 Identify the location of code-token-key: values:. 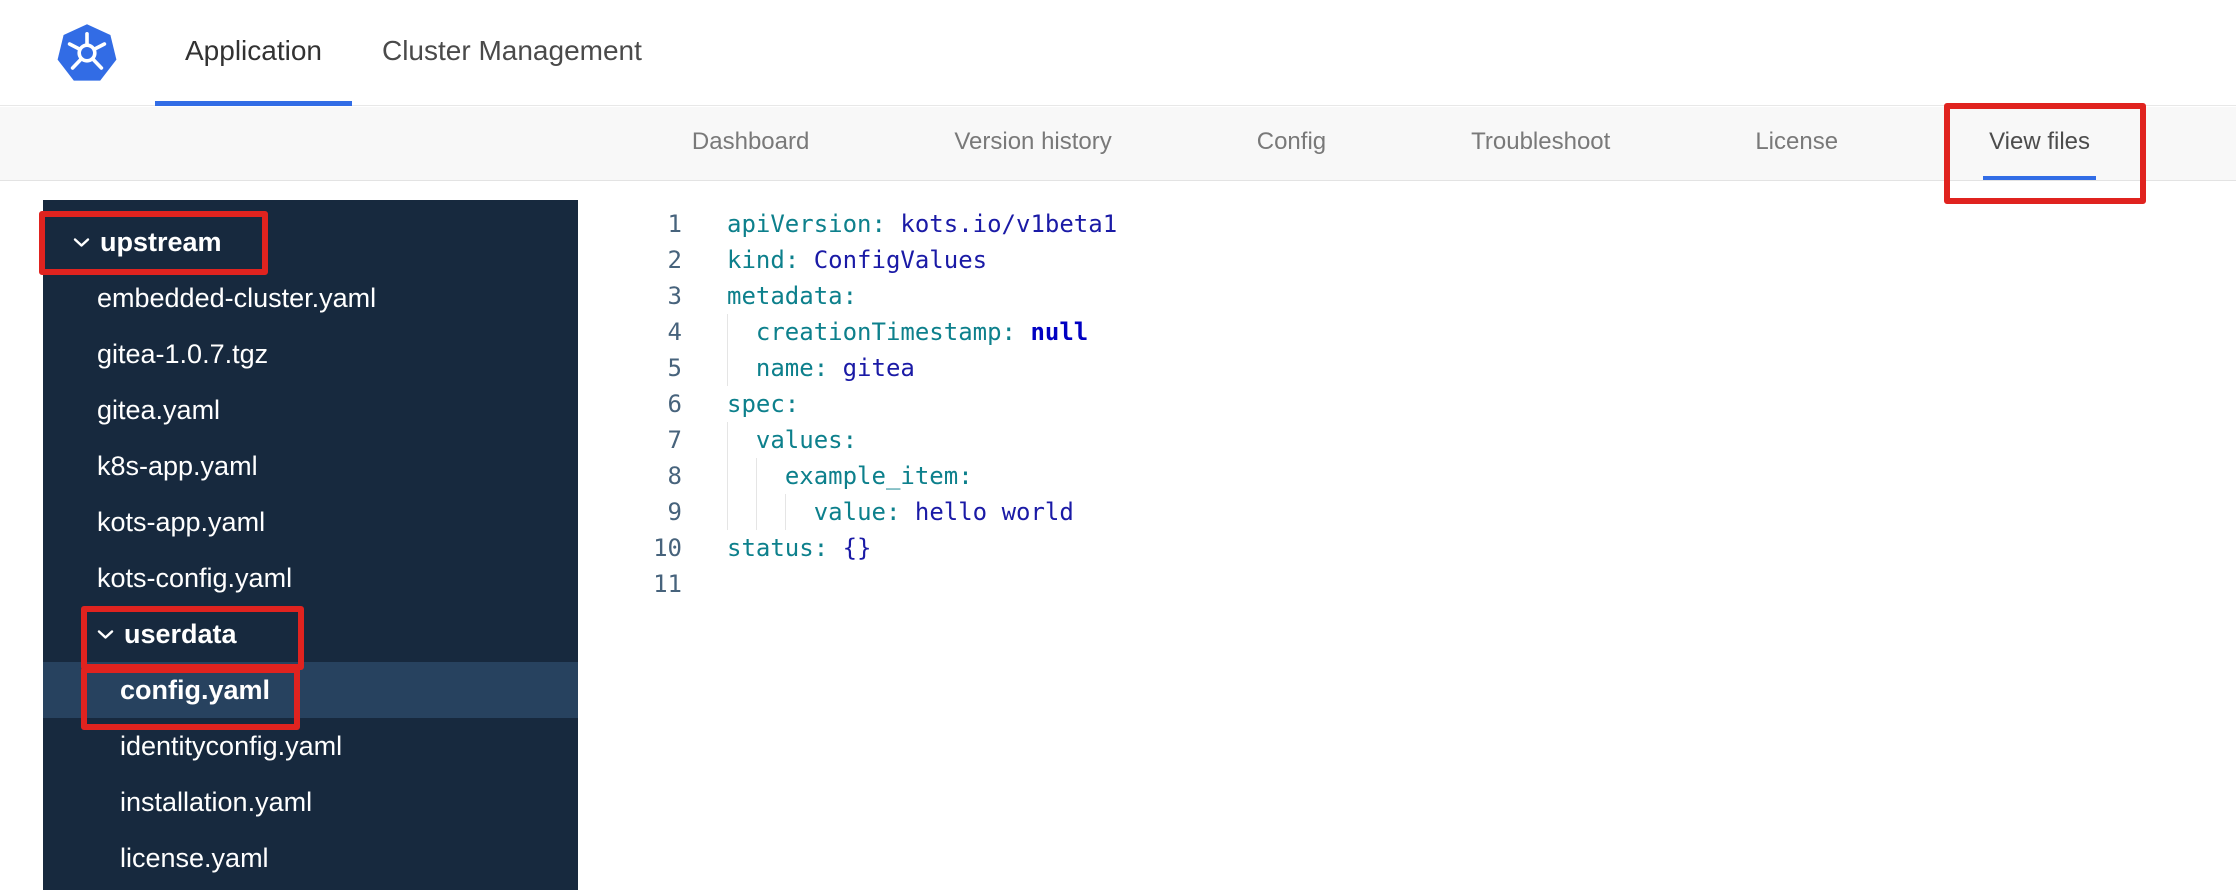
(806, 440).